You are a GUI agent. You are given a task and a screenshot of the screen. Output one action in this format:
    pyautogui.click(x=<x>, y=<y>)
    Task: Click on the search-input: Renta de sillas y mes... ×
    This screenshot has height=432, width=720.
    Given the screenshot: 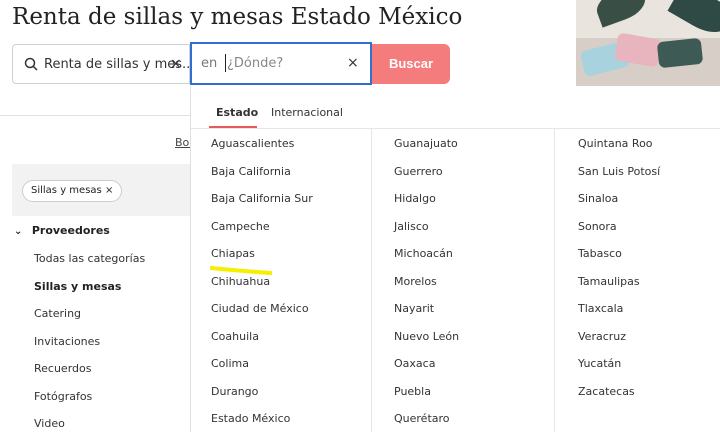 What is the action you would take?
    pyautogui.click(x=103, y=64)
    